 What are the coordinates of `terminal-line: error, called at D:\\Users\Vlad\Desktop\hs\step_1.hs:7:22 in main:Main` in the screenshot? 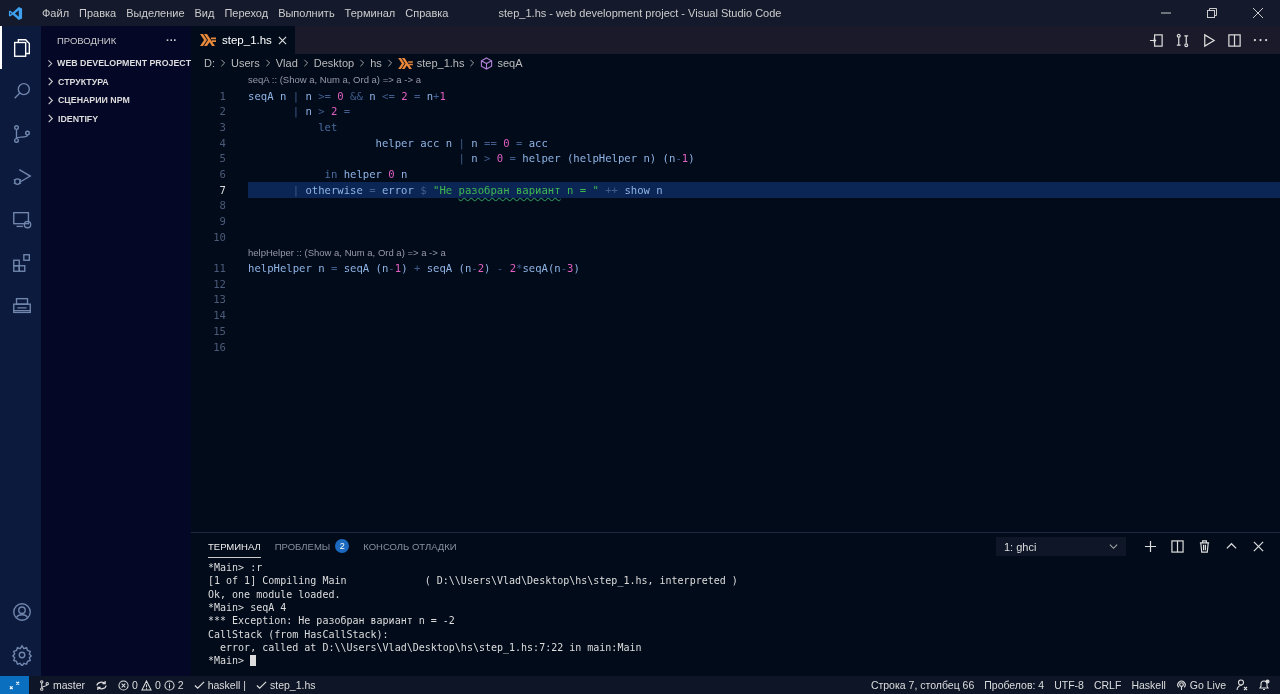 It's located at (430, 647).